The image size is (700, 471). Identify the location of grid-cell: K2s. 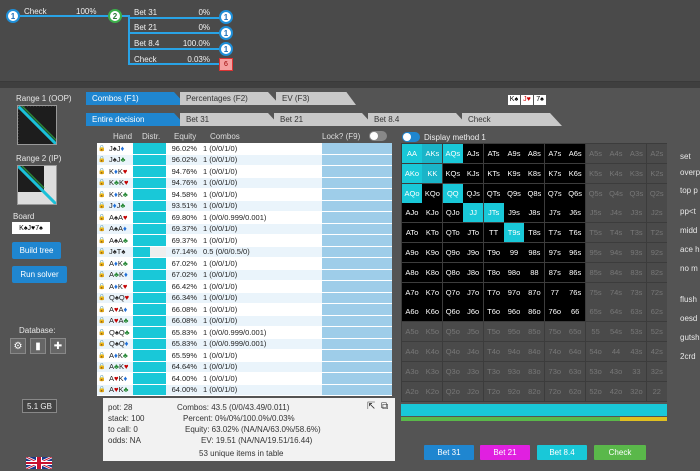
(656, 173).